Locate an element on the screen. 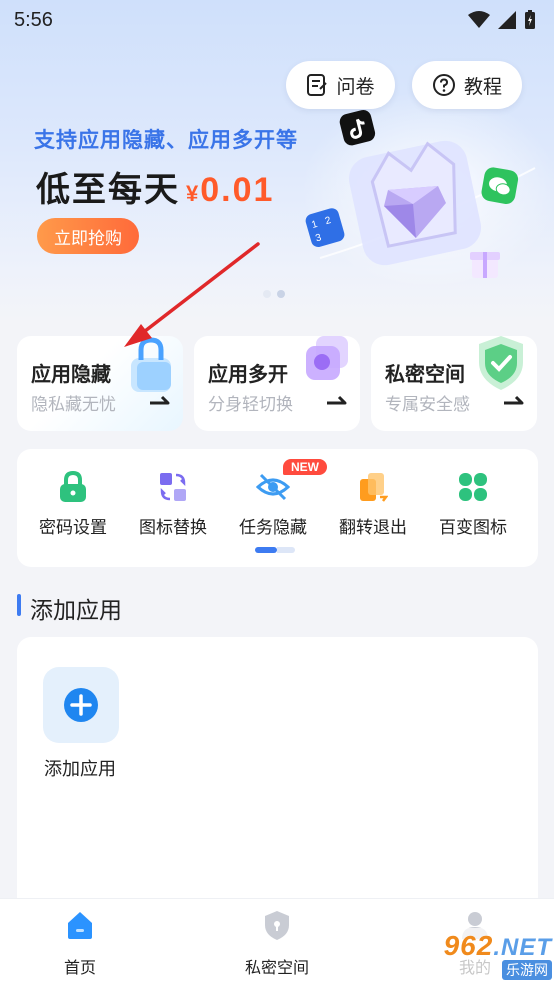  status-bar: 5:56 is located at coordinates (277, 20).